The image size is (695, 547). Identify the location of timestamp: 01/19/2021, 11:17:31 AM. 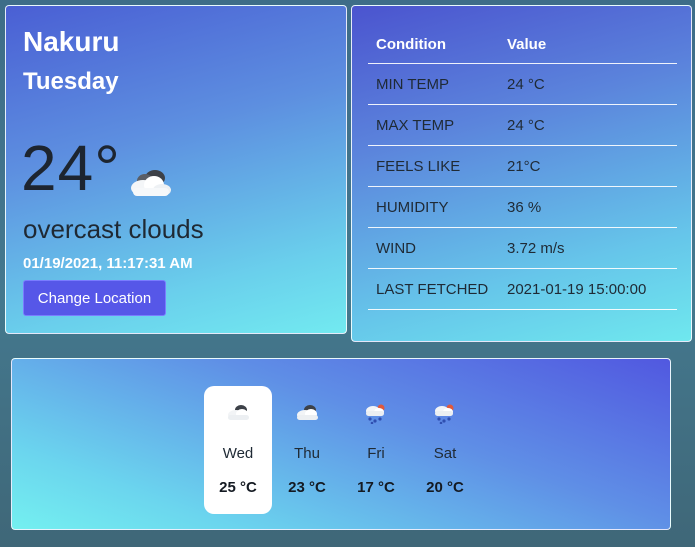
(108, 263).